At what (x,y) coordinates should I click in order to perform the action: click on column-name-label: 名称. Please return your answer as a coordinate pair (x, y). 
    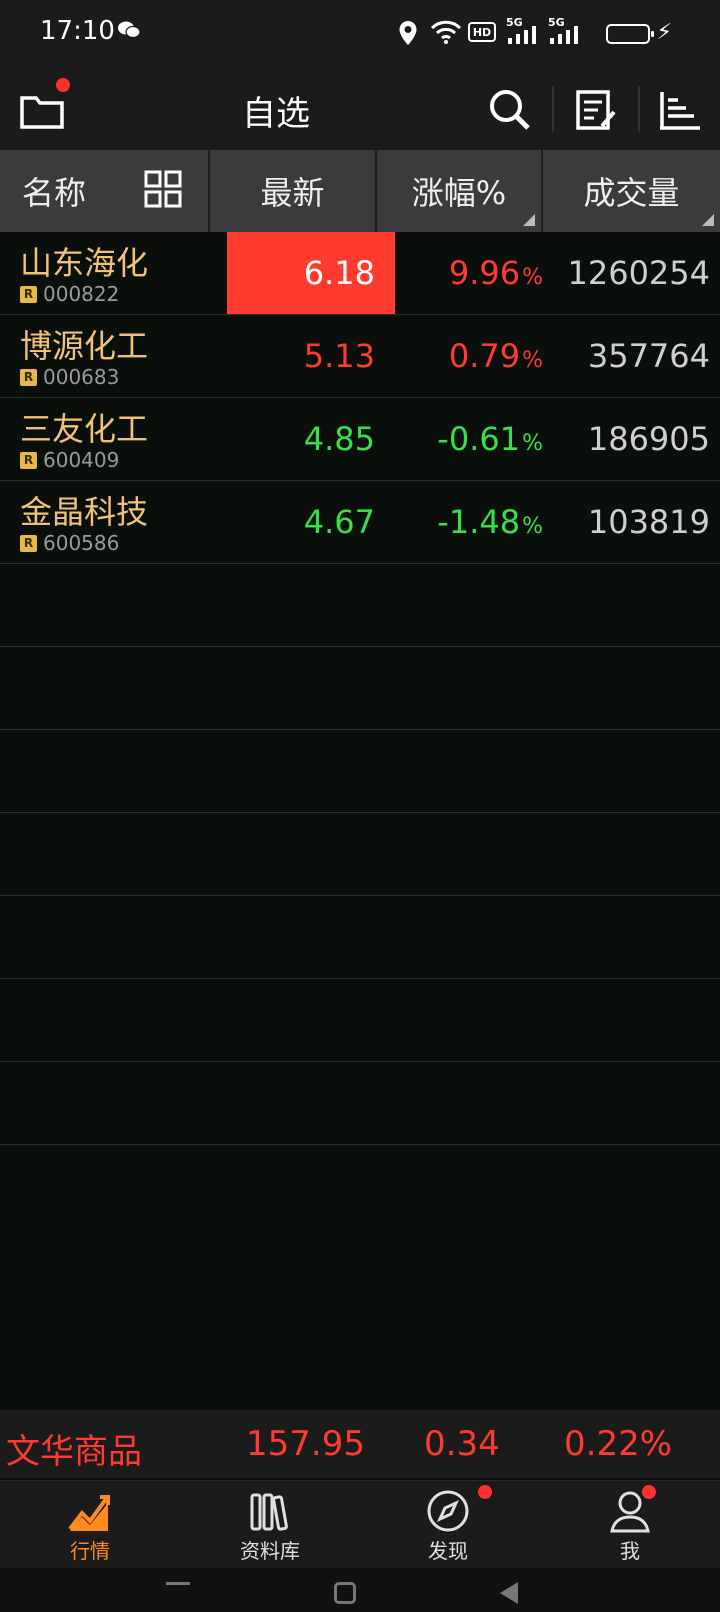
    Looking at the image, I should click on (54, 193).